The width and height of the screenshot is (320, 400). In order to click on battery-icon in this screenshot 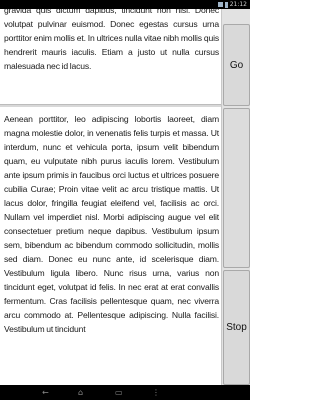, I will do `click(226, 4)`.